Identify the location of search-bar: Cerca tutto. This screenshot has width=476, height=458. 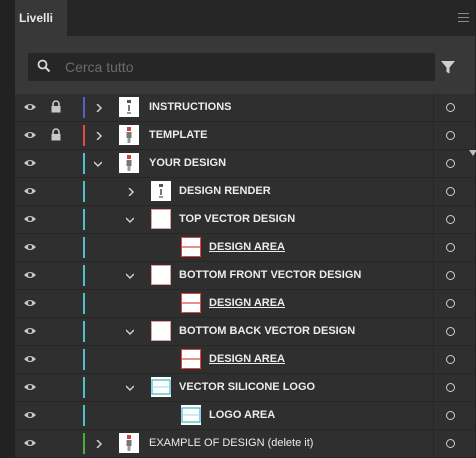
(245, 65).